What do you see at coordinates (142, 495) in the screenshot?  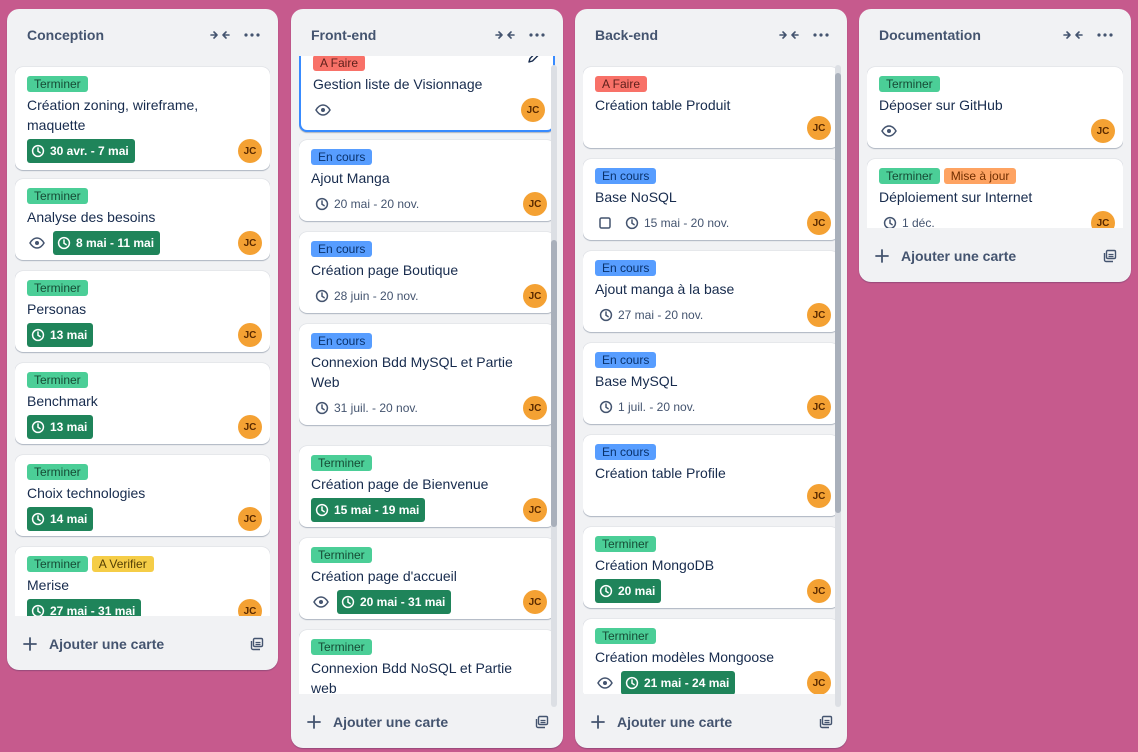 I see `card: Terminer Choix technologies 14 mai JC` at bounding box center [142, 495].